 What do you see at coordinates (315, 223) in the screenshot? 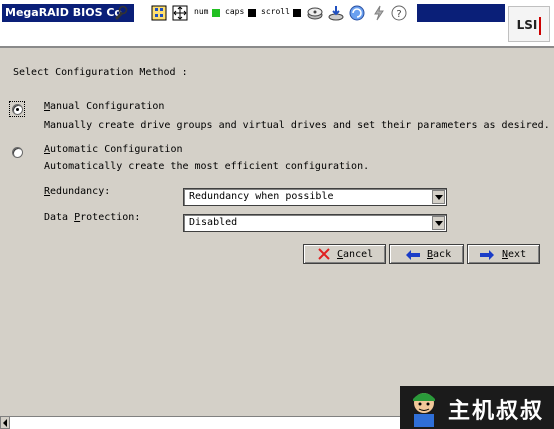
I see `data-protection-select: Disabled` at bounding box center [315, 223].